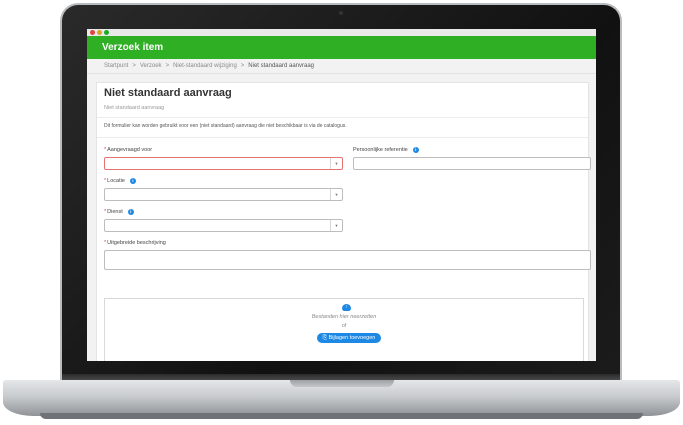 Image resolution: width=683 pixels, height=425 pixels. I want to click on description-label: * Uitgebreide beschrijving, so click(135, 243).